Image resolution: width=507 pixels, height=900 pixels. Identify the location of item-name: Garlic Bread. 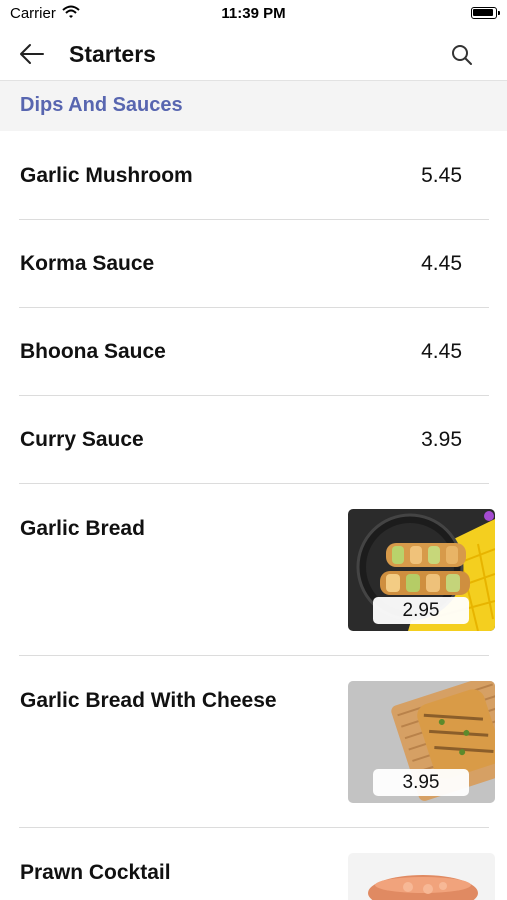
(82, 528).